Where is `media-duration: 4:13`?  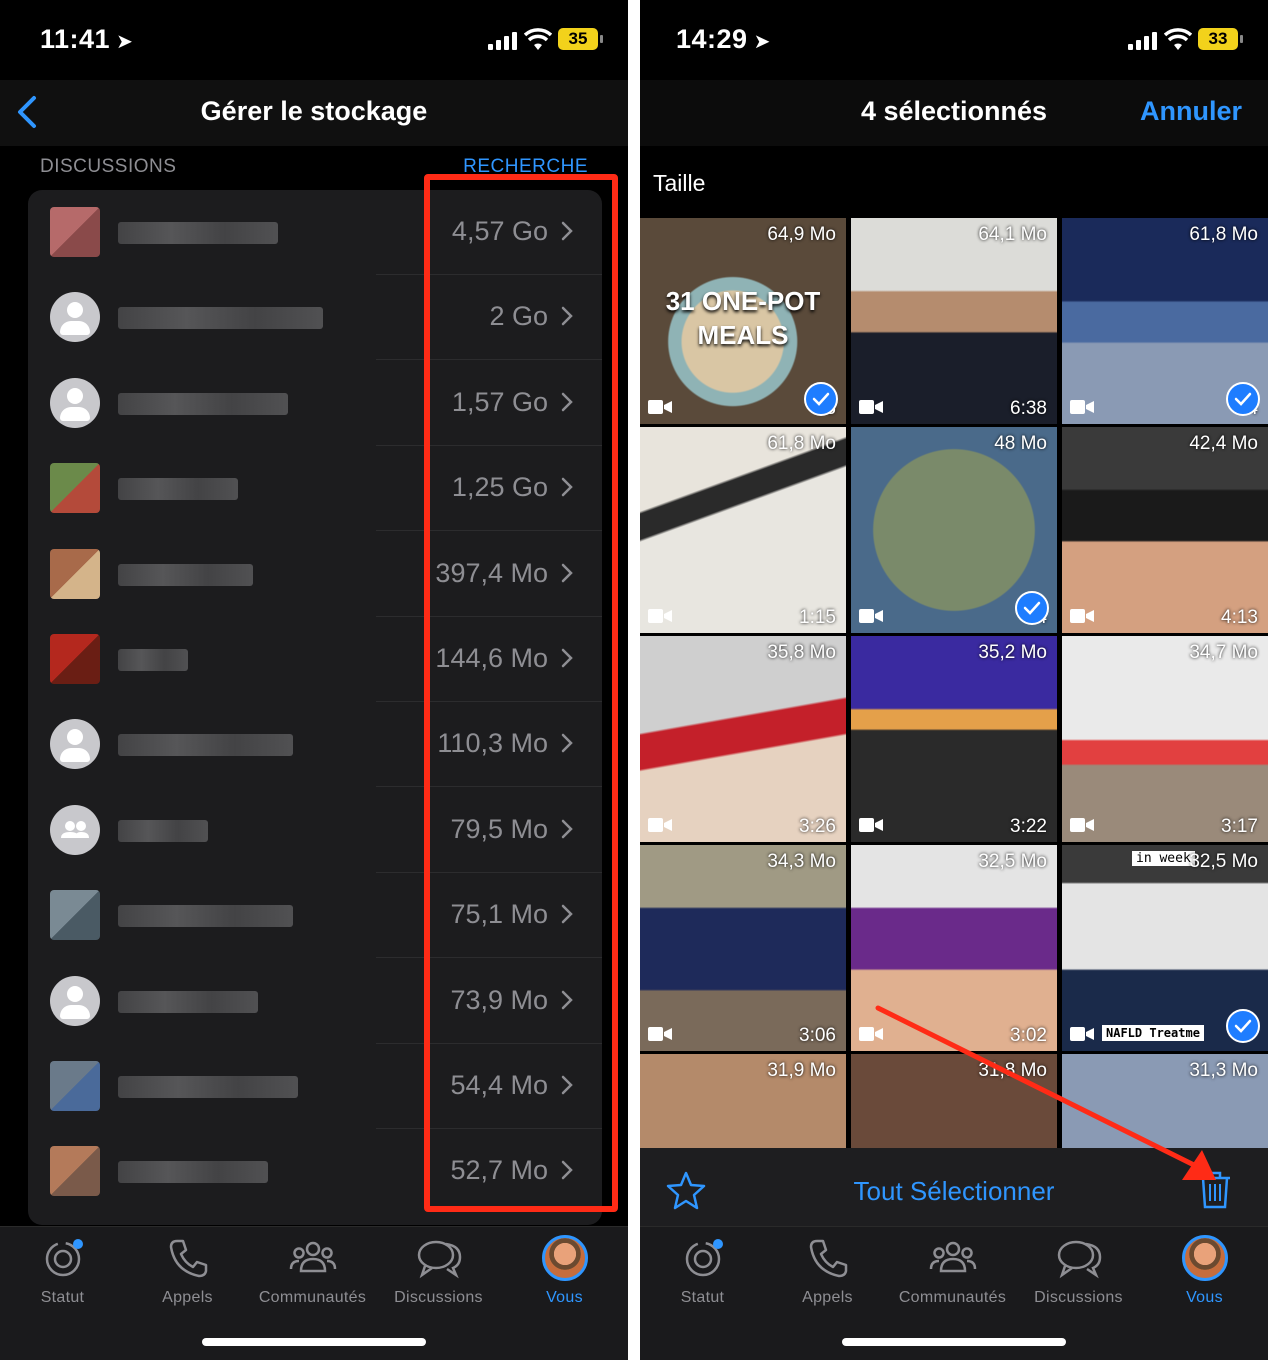
media-duration: 4:13 is located at coordinates (1239, 617).